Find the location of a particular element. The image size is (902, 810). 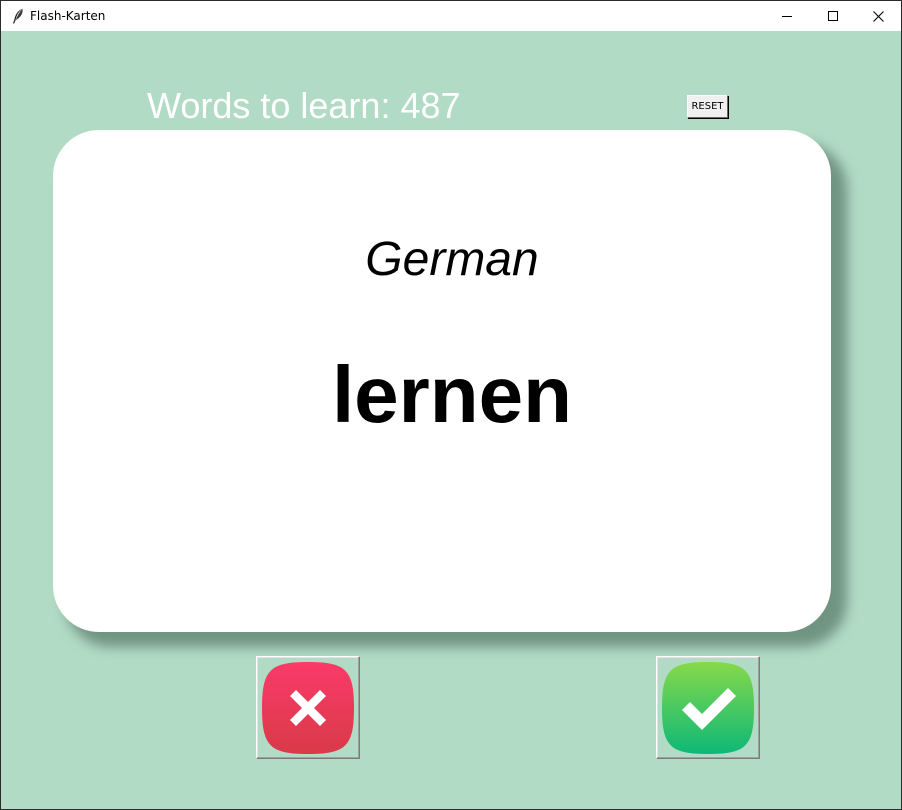

card-word: lernen is located at coordinates (452, 394).